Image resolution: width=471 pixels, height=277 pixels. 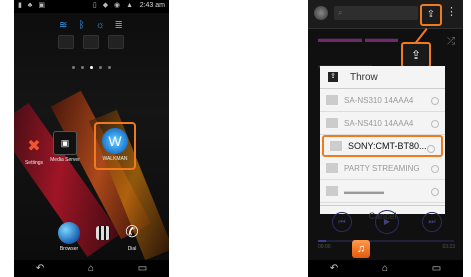 What do you see at coordinates (115, 159) in the screenshot?
I see `walkman-label: WALKMAN` at bounding box center [115, 159].